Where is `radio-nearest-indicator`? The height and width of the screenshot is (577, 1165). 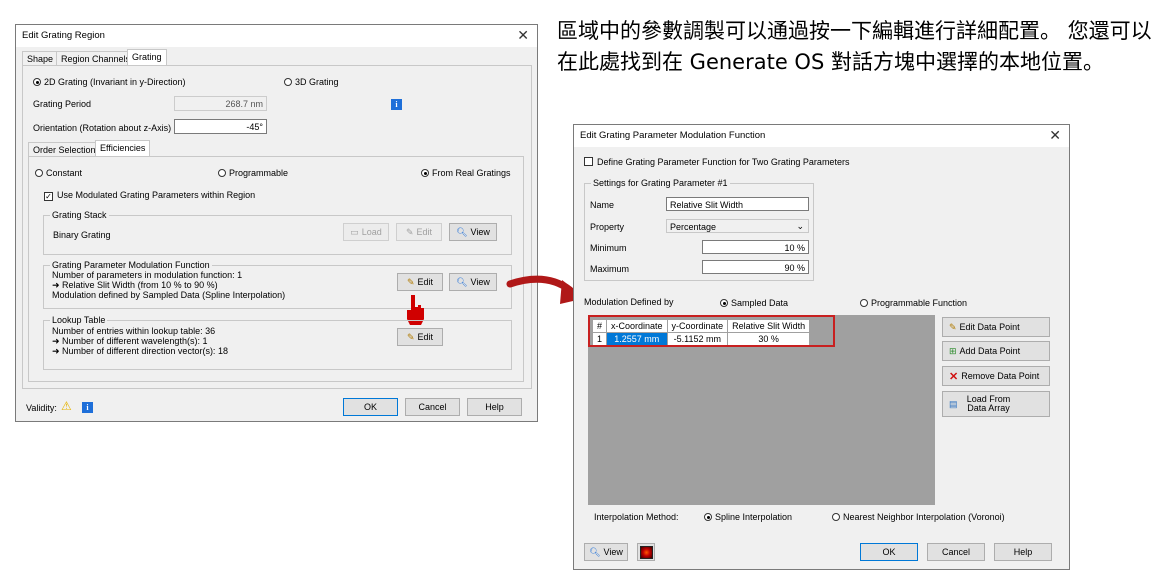 radio-nearest-indicator is located at coordinates (836, 517).